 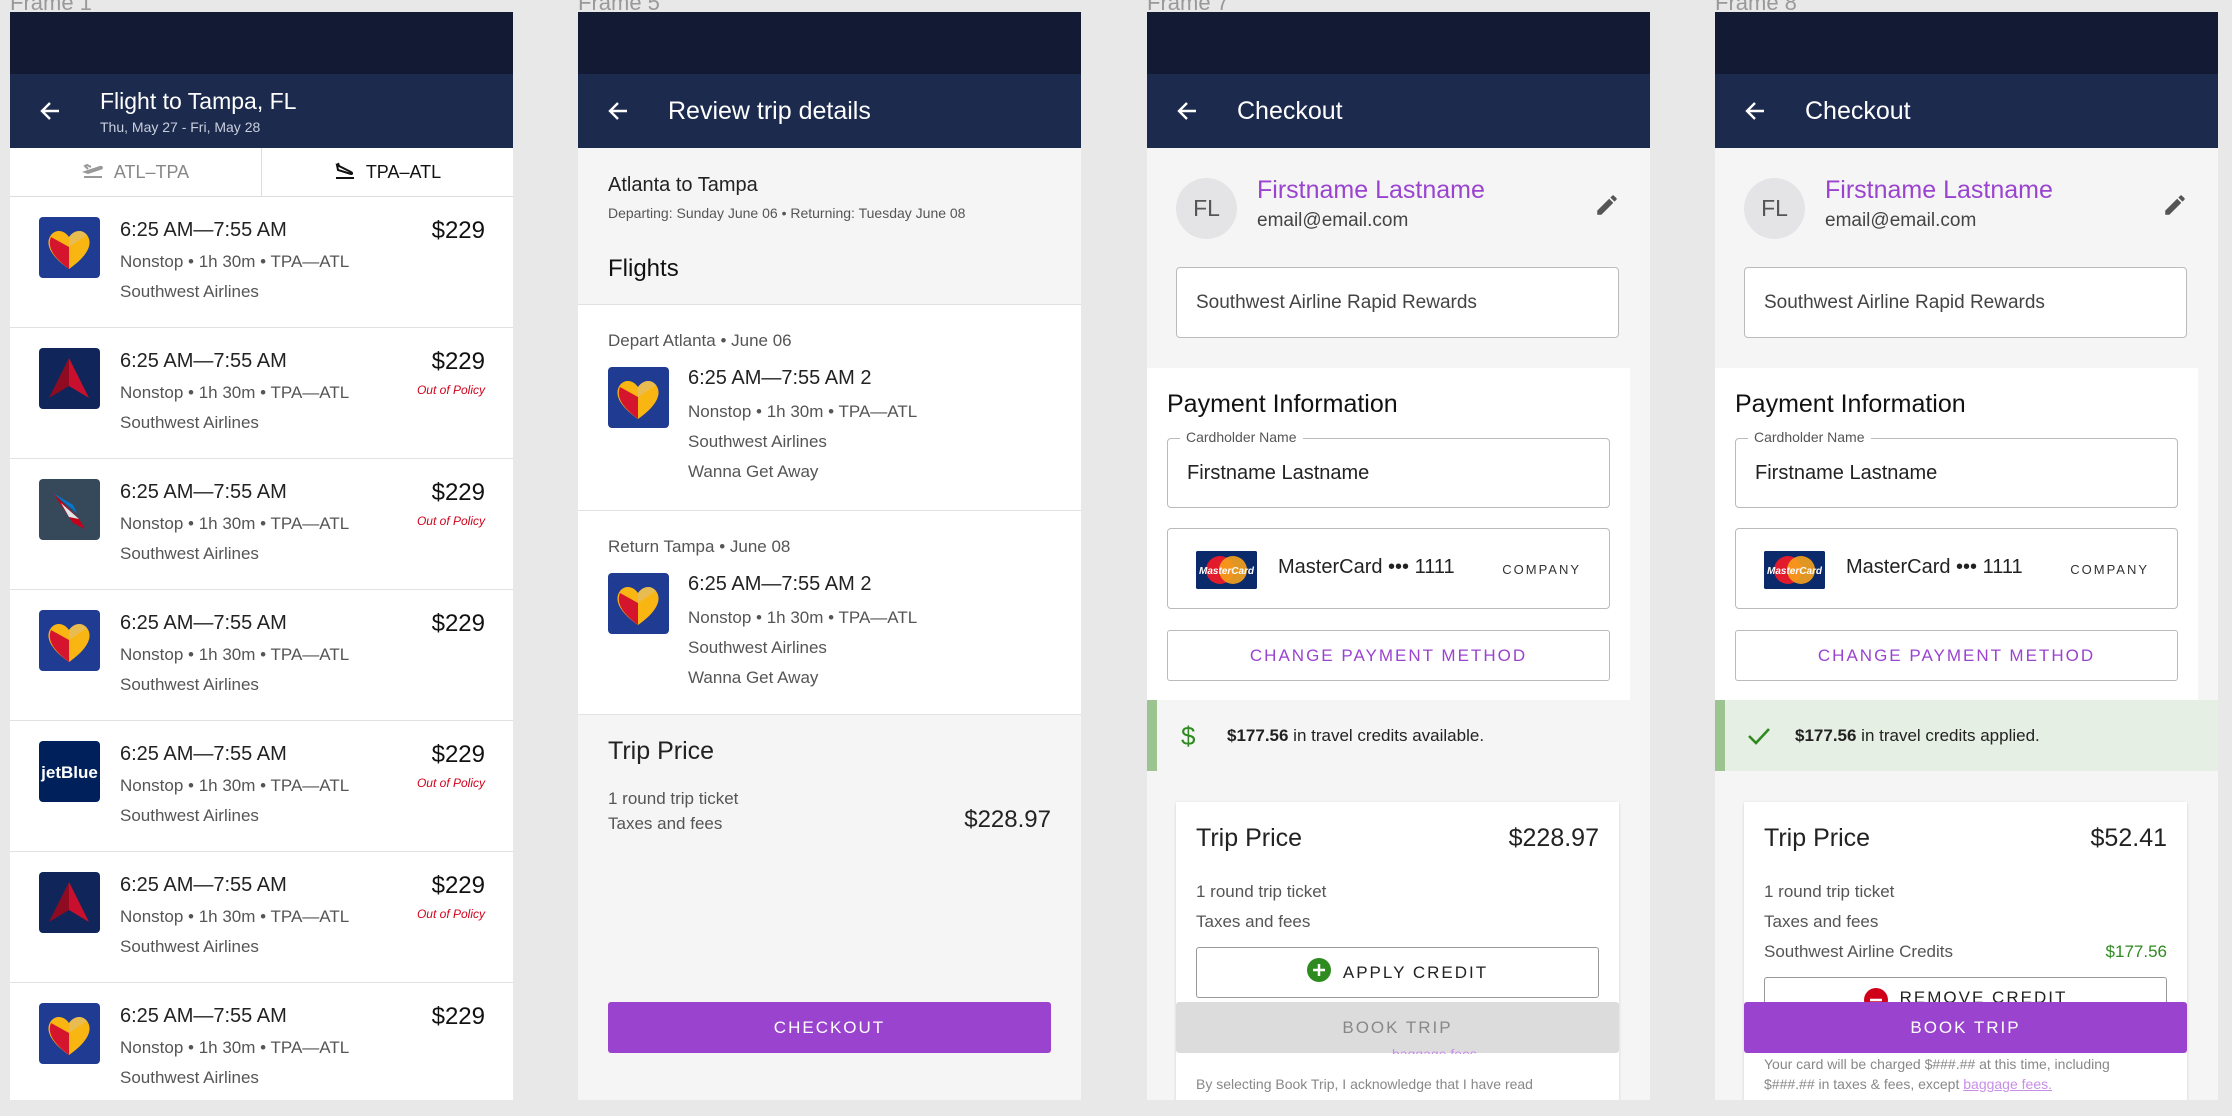 I want to click on avatar: FL, so click(x=1774, y=208).